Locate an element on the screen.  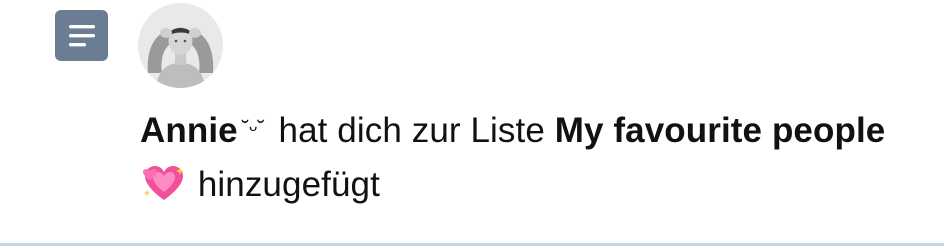
suffix-text: hinzugefügt is located at coordinates (288, 184).